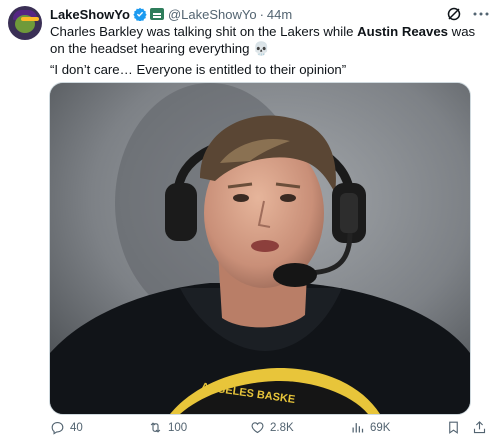 The image size is (500, 440). Describe the element at coordinates (57, 428) in the screenshot. I see `reply-icon` at that location.